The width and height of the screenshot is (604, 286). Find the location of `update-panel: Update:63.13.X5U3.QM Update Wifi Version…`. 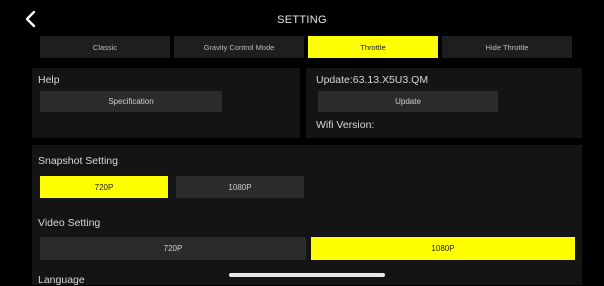

update-panel: Update:63.13.X5U3.QM Update Wifi Version… is located at coordinates (444, 103).